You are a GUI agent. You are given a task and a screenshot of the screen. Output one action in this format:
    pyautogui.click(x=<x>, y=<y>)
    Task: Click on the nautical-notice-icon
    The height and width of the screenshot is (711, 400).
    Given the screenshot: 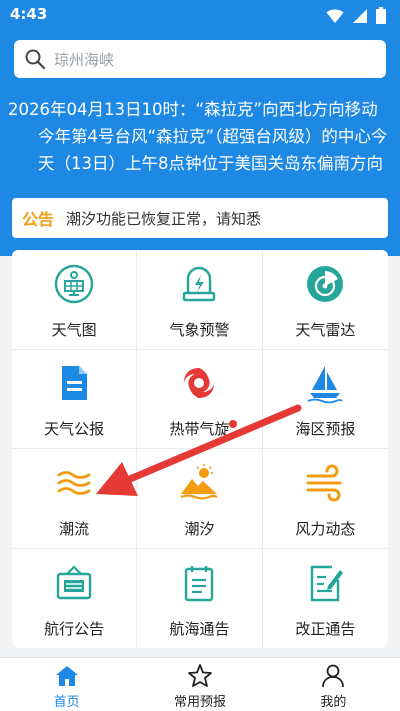 What is the action you would take?
    pyautogui.click(x=199, y=583)
    